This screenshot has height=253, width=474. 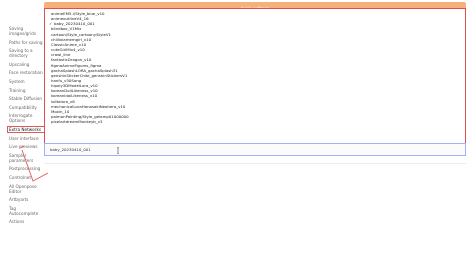 What do you see at coordinates (26, 158) in the screenshot?
I see `sidebar-item: Sampler parameters` at bounding box center [26, 158].